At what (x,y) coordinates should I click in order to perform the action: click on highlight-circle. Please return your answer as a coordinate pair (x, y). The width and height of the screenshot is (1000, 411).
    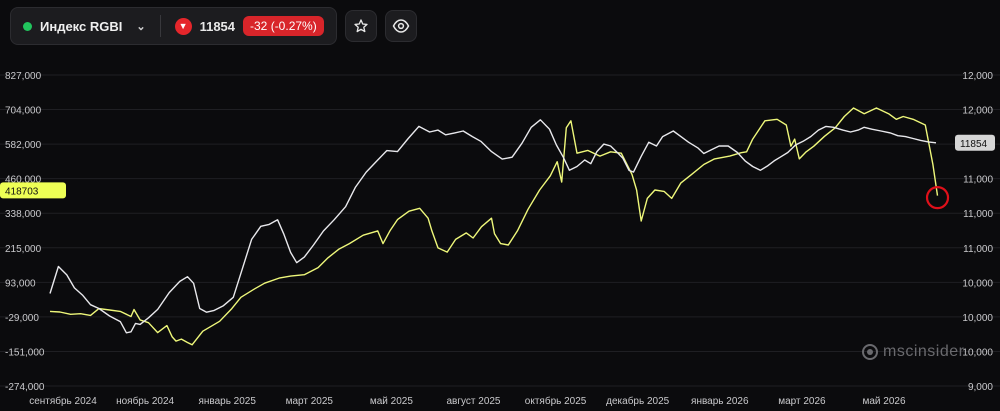
    Looking at the image, I should click on (937, 198).